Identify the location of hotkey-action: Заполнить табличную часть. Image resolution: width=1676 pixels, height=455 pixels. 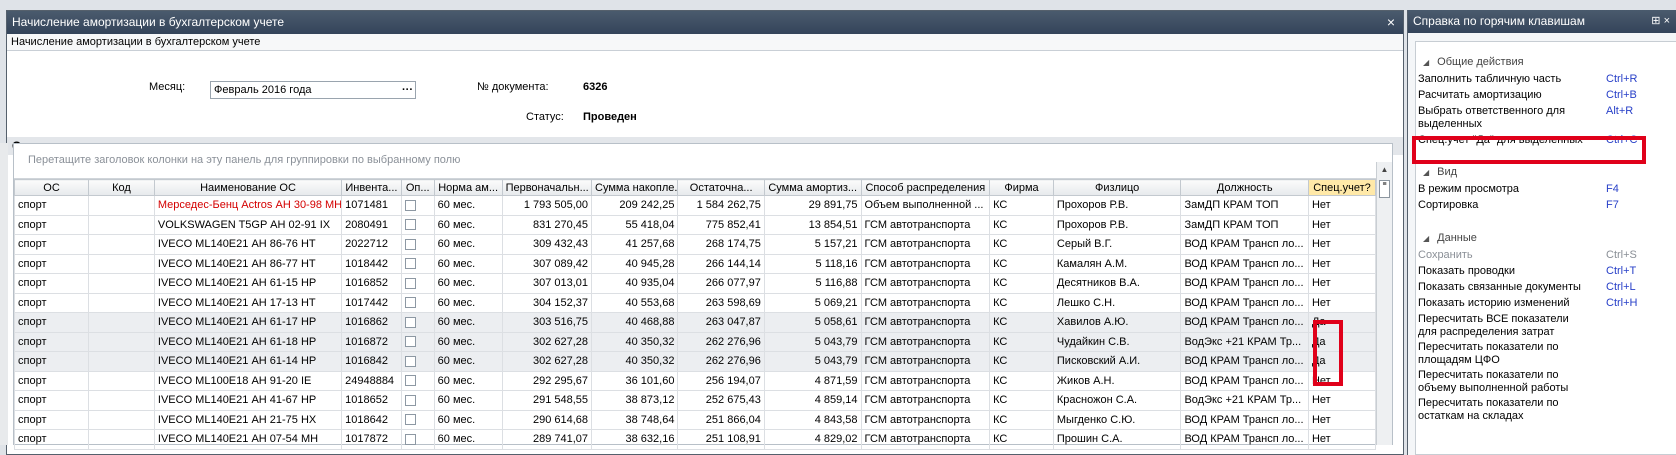
(1500, 79).